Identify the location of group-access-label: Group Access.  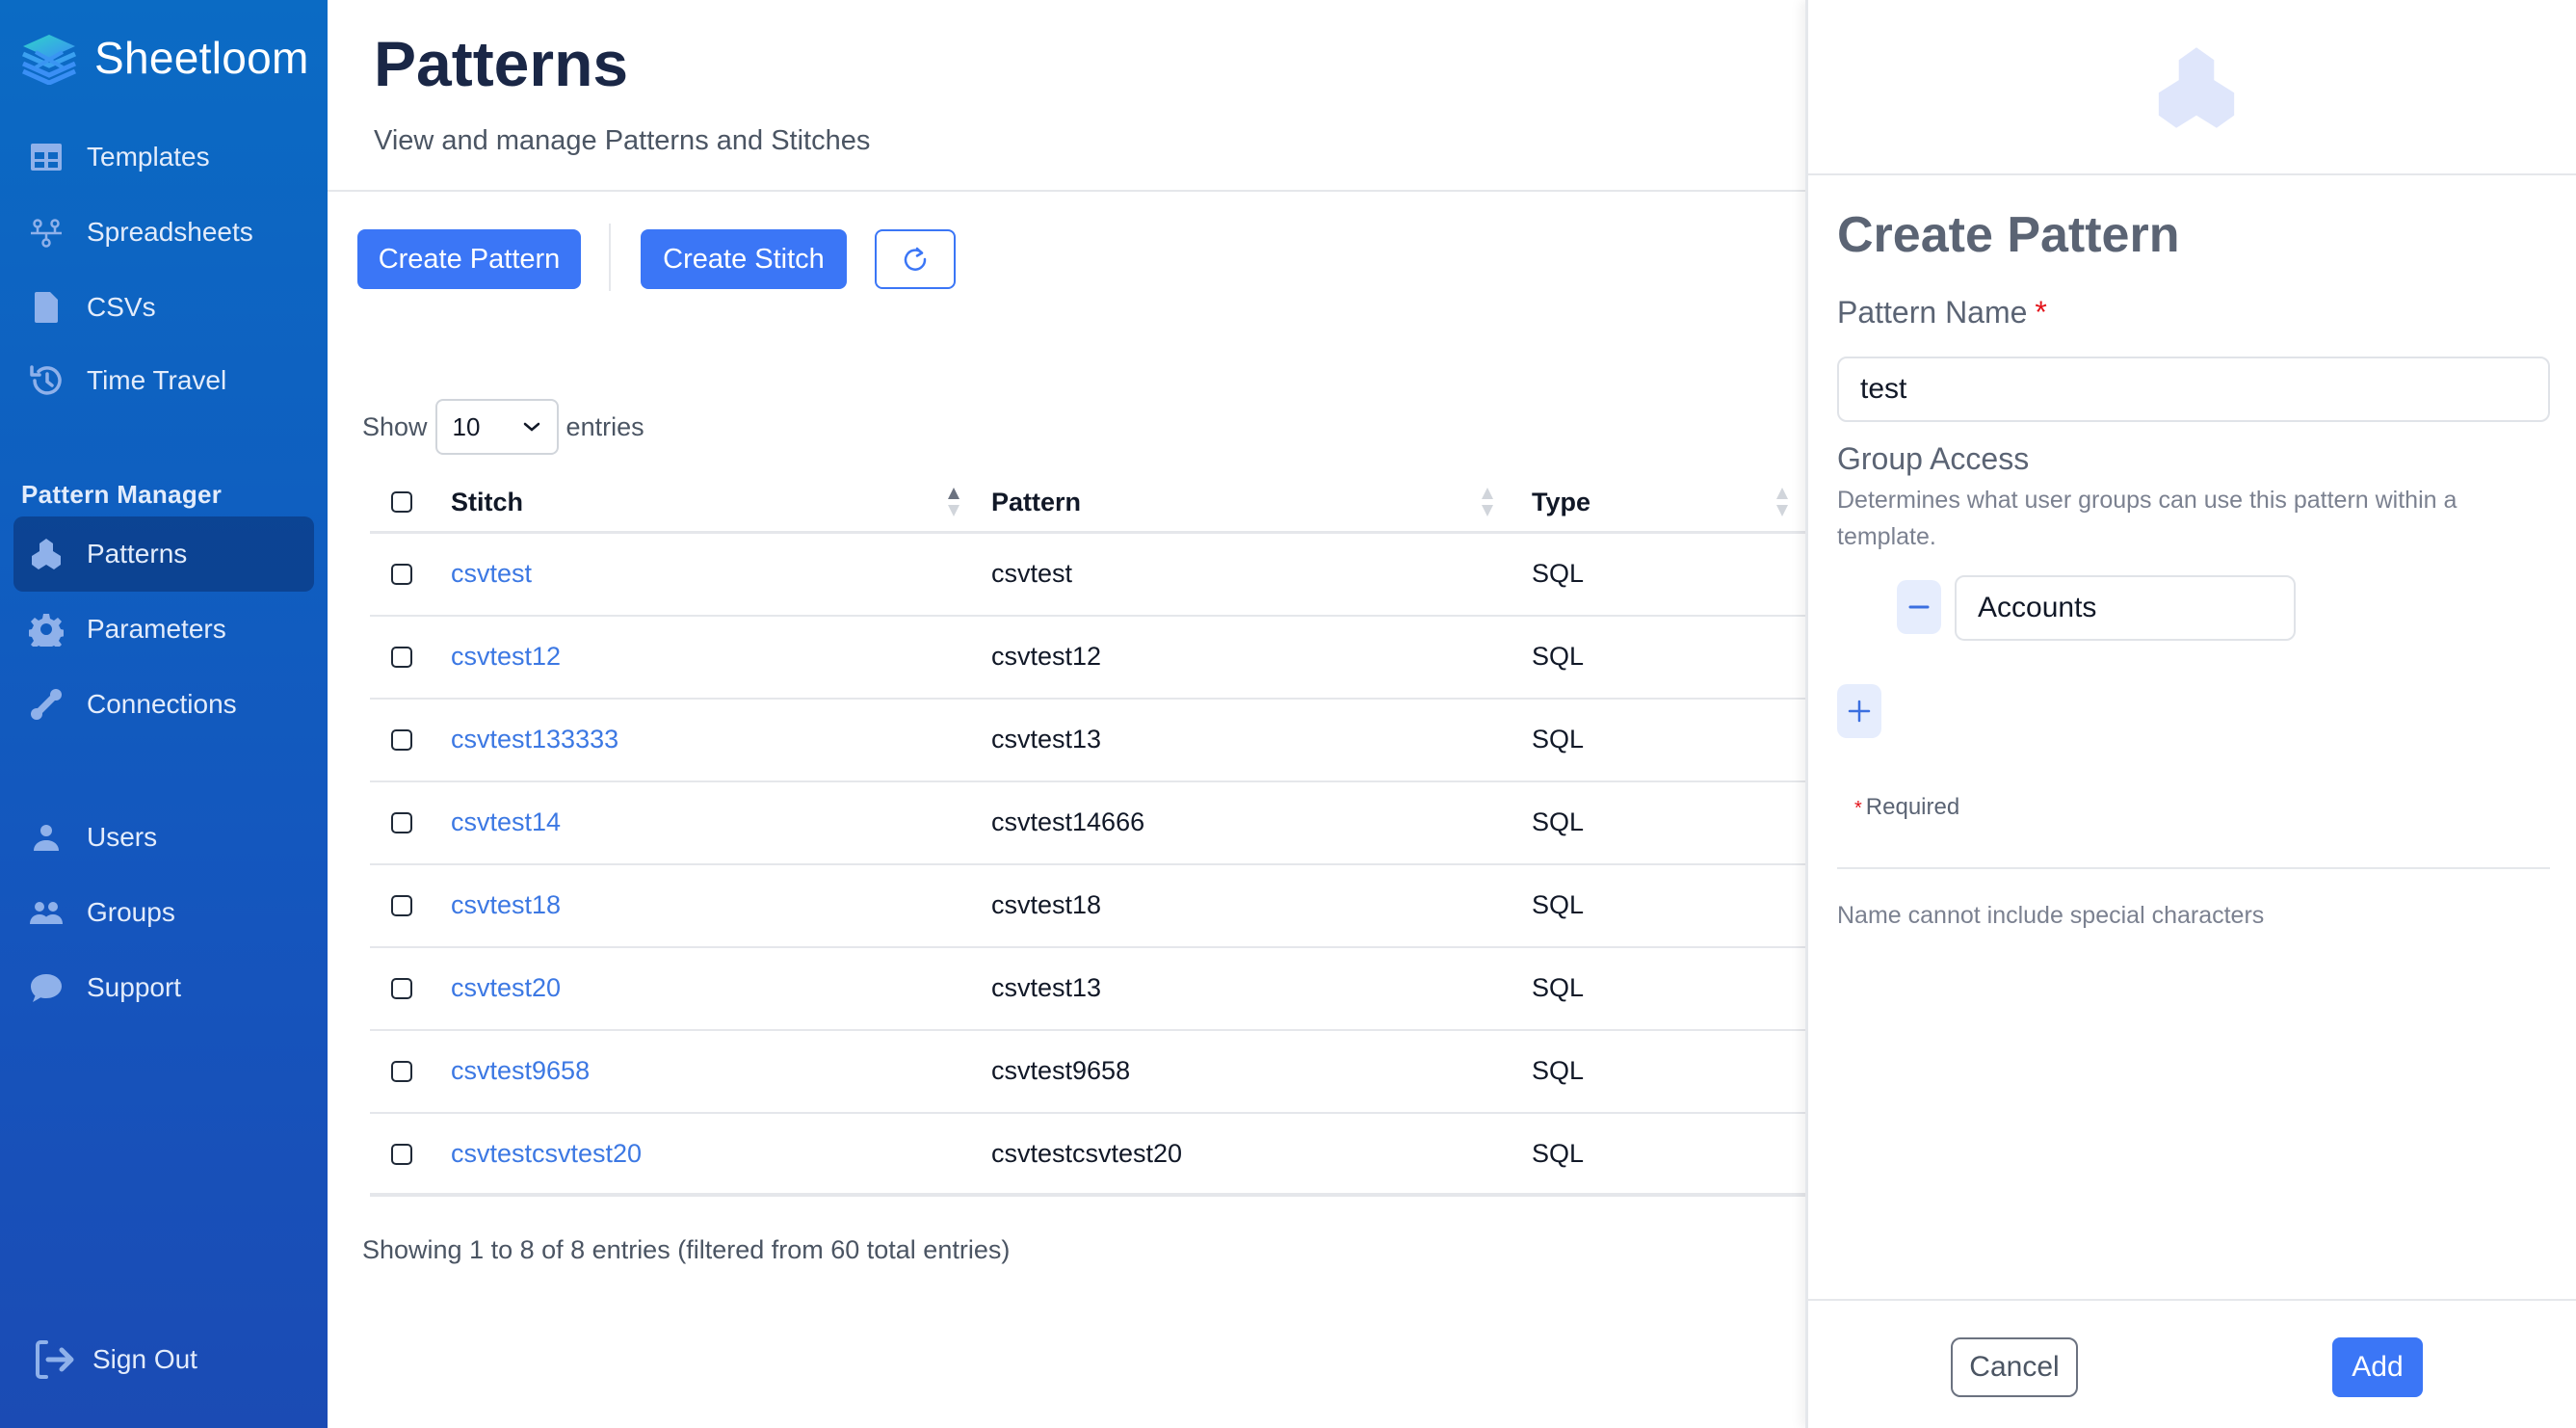
(1934, 458).